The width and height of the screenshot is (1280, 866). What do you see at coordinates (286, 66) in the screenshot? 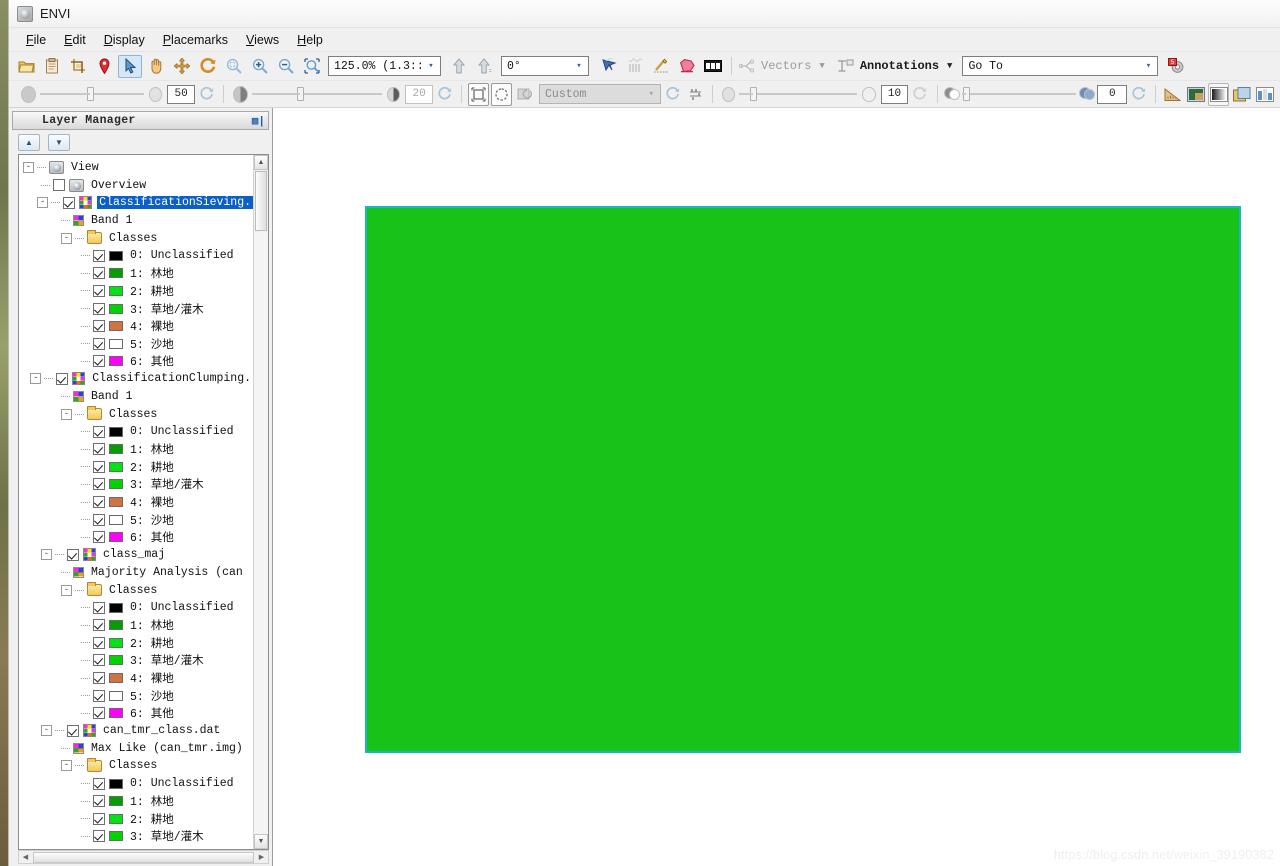
I see `zoom-out-icon` at bounding box center [286, 66].